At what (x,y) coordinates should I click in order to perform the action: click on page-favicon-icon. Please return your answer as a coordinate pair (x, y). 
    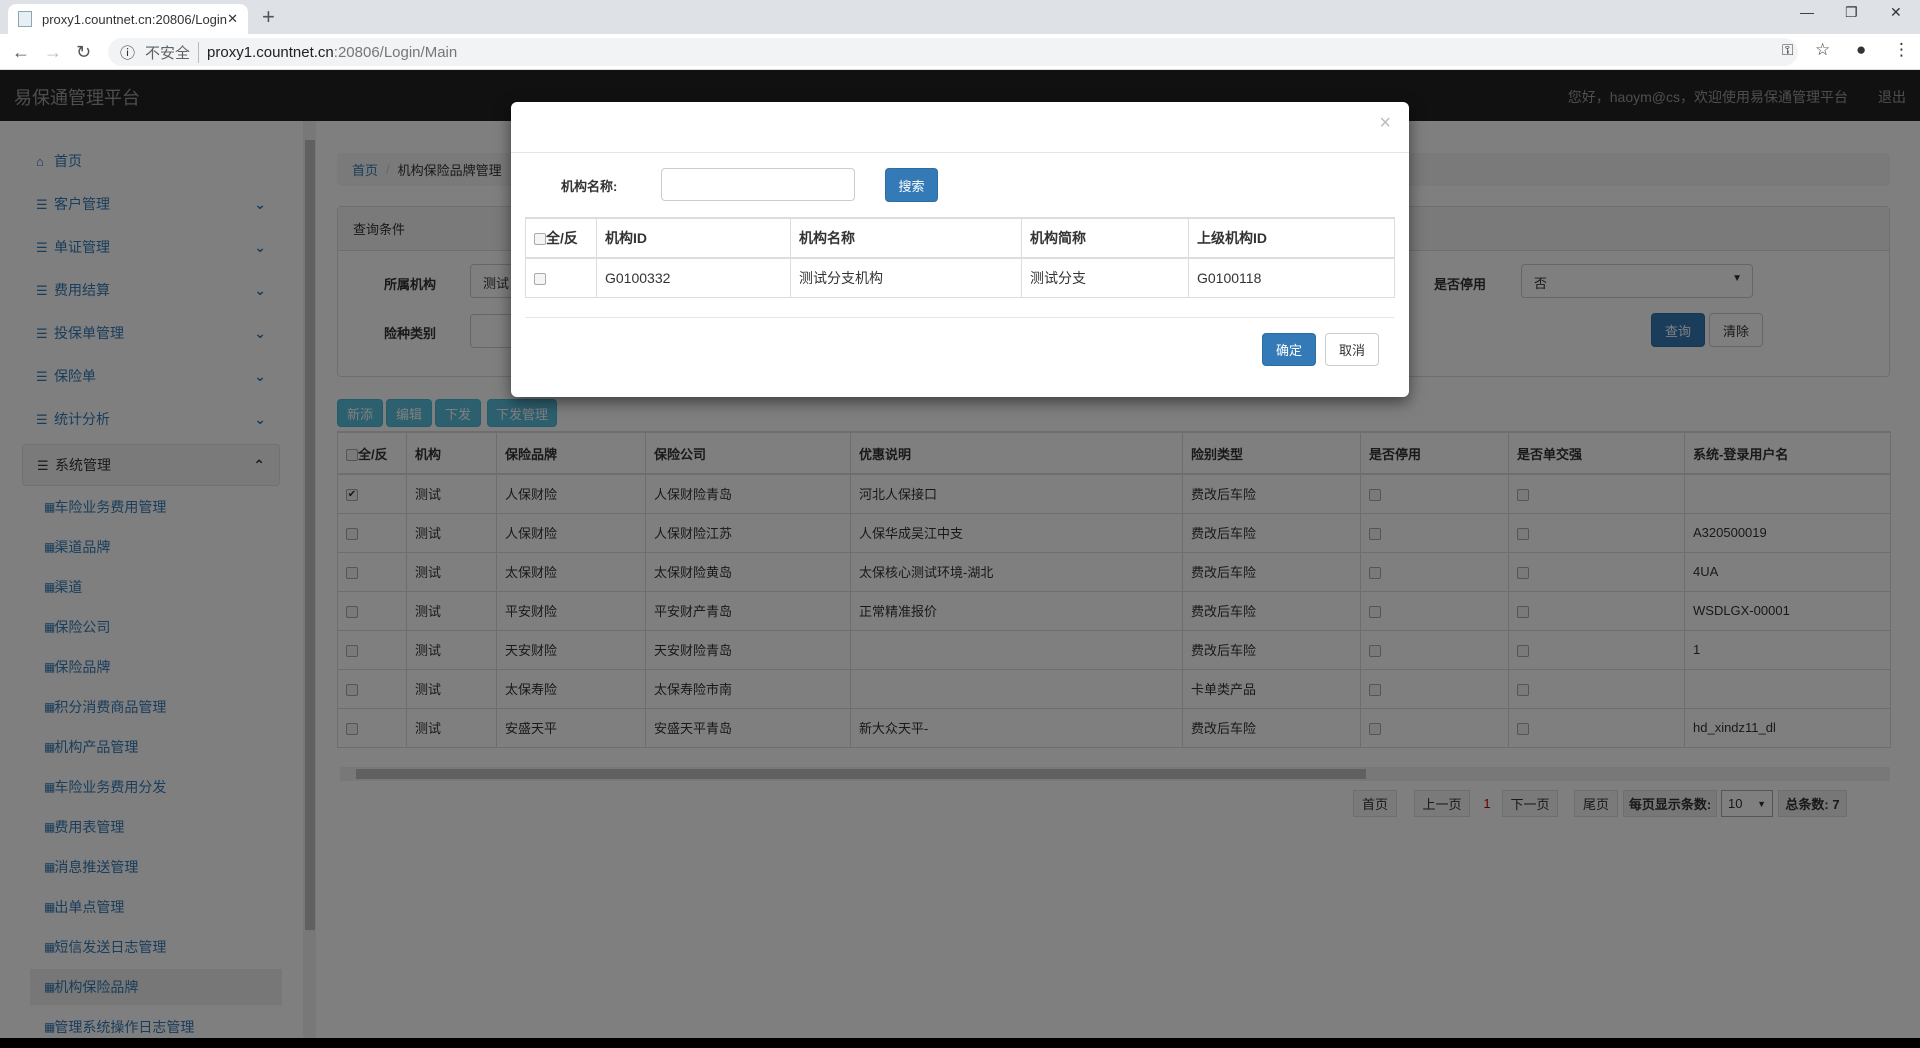
    Looking at the image, I should click on (25, 19).